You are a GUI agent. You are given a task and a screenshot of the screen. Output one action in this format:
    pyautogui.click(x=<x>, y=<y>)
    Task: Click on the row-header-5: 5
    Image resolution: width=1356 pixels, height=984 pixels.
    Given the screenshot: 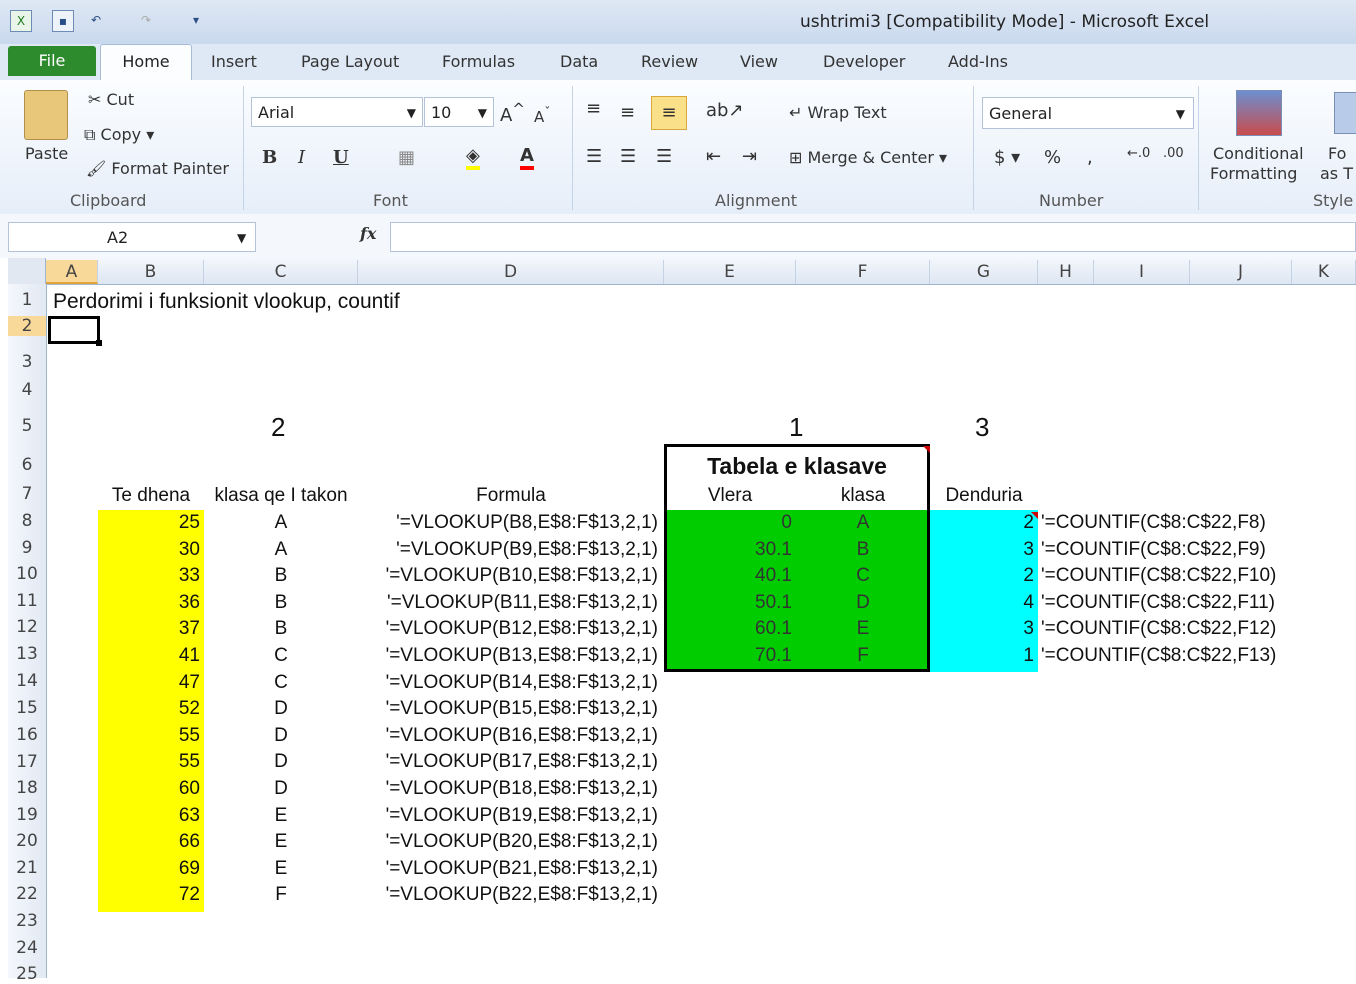 What is the action you would take?
    pyautogui.click(x=27, y=426)
    